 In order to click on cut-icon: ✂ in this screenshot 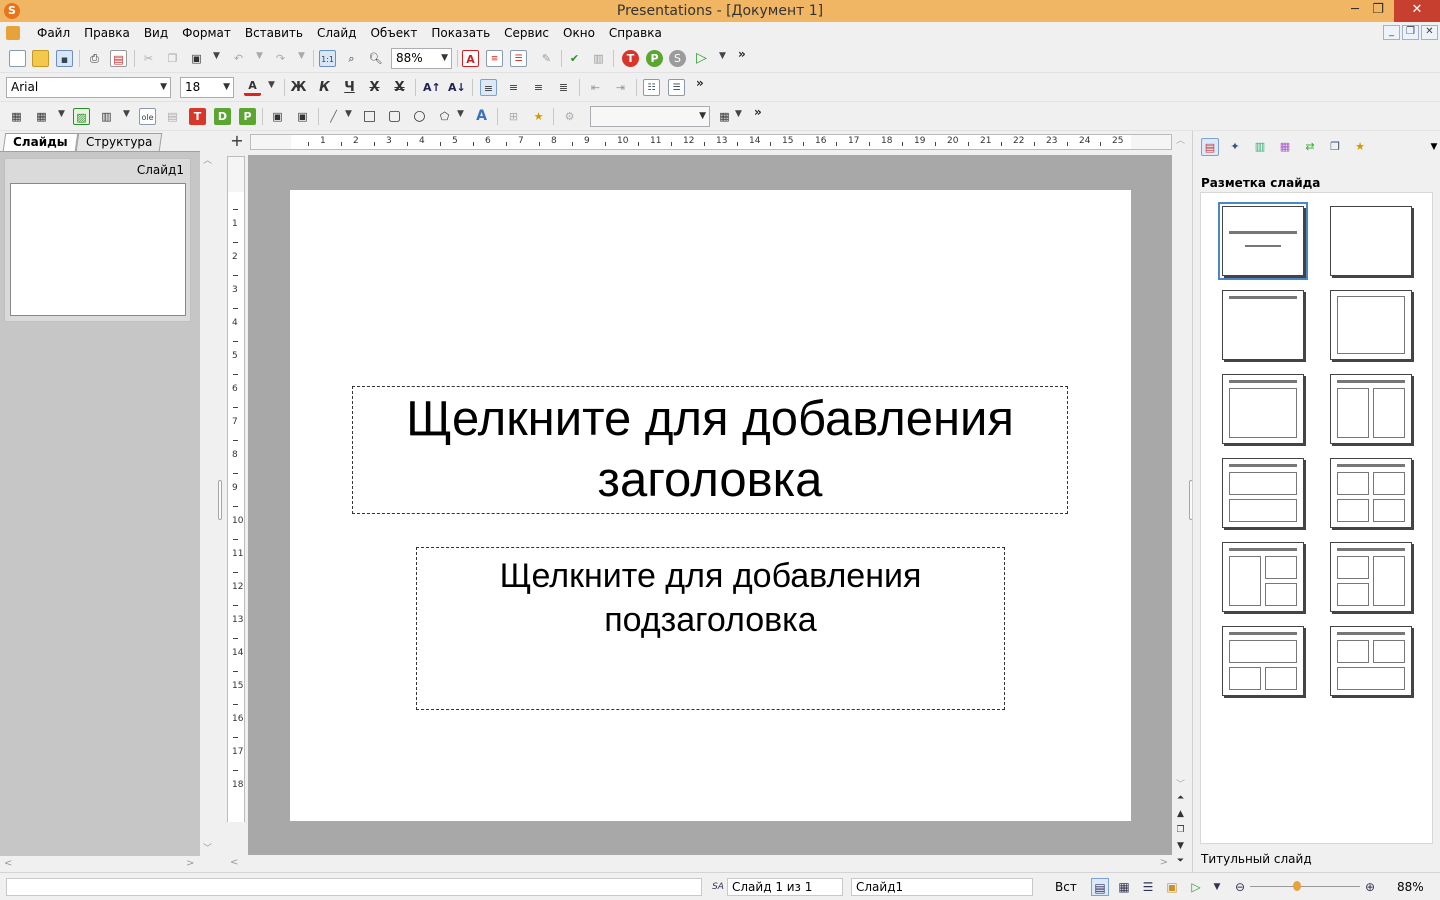, I will do `click(148, 58)`.